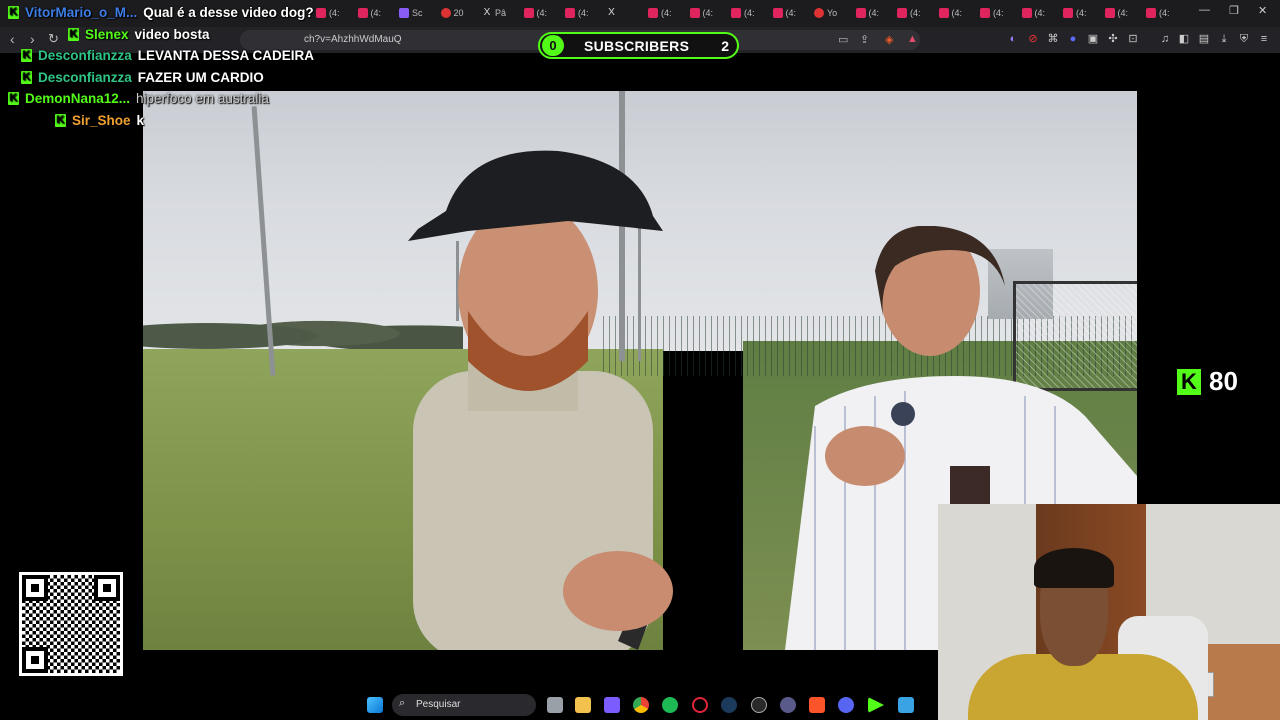 The height and width of the screenshot is (720, 1280). What do you see at coordinates (825, 13) in the screenshot?
I see `browser-tab: Yo` at bounding box center [825, 13].